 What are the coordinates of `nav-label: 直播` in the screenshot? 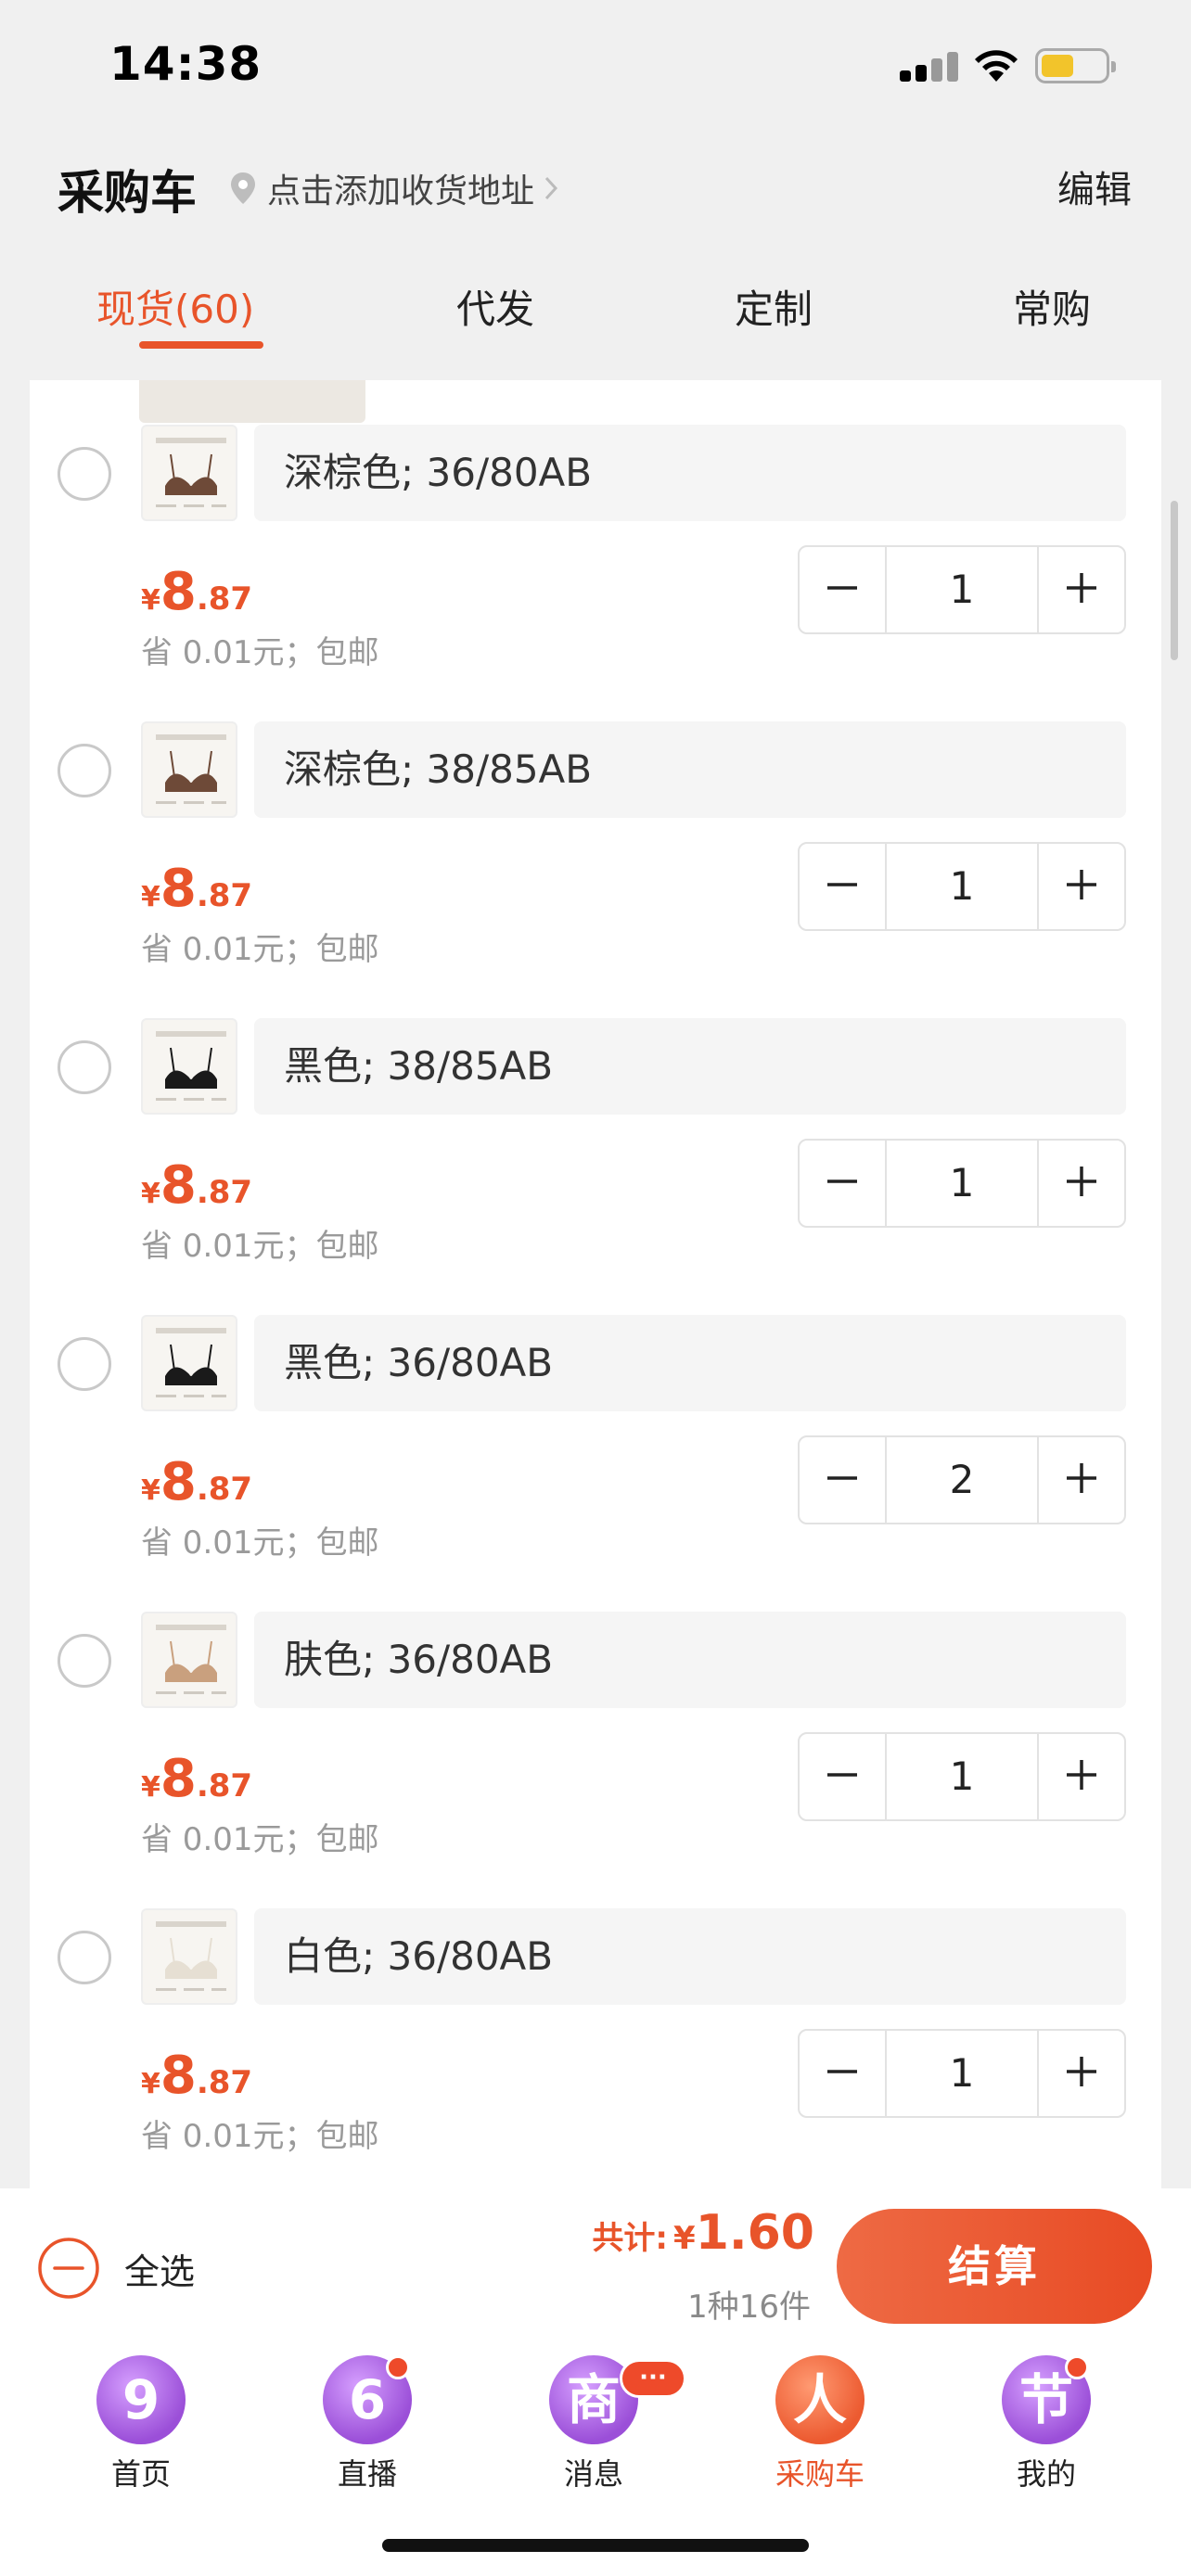 It's located at (367, 2474).